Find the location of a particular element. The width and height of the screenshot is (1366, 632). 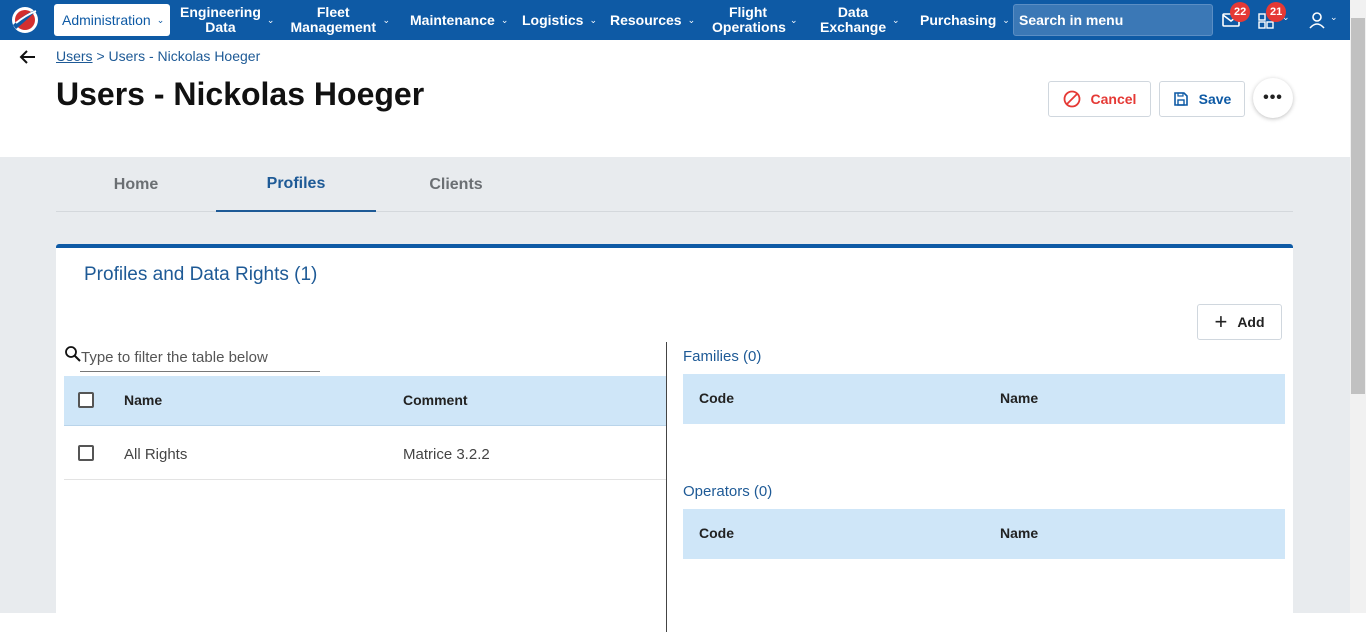

cancel-circle-icon is located at coordinates (1071, 99).